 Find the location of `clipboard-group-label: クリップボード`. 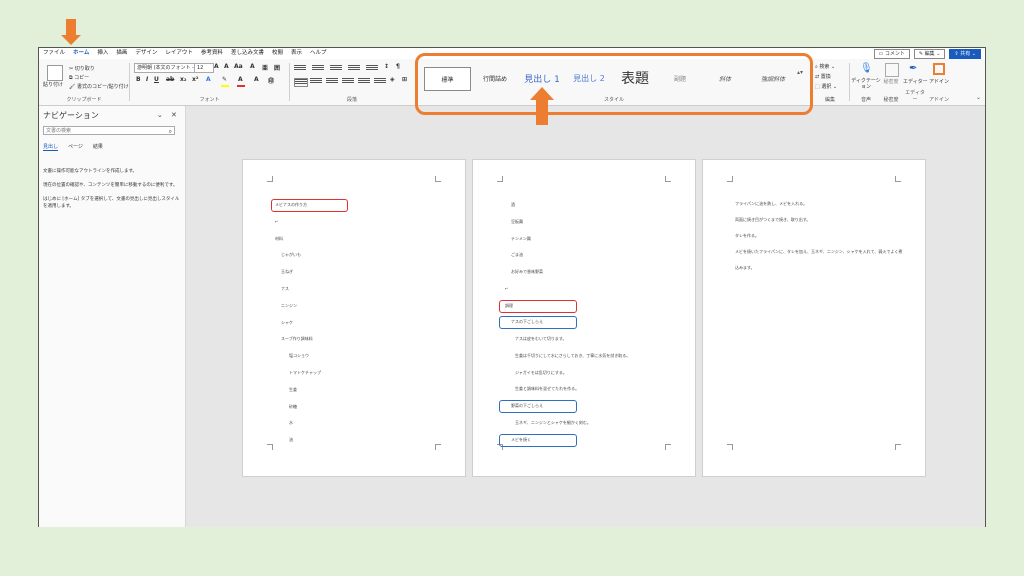

clipboard-group-label: クリップボード is located at coordinates (84, 100).